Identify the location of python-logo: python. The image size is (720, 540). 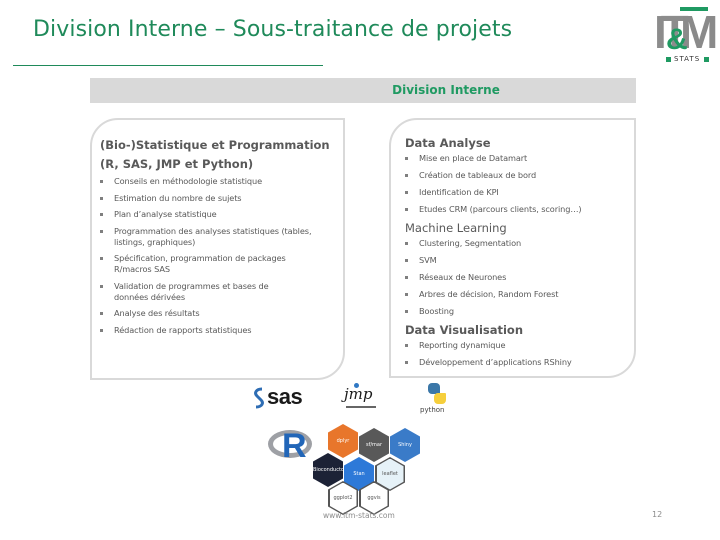
(437, 401).